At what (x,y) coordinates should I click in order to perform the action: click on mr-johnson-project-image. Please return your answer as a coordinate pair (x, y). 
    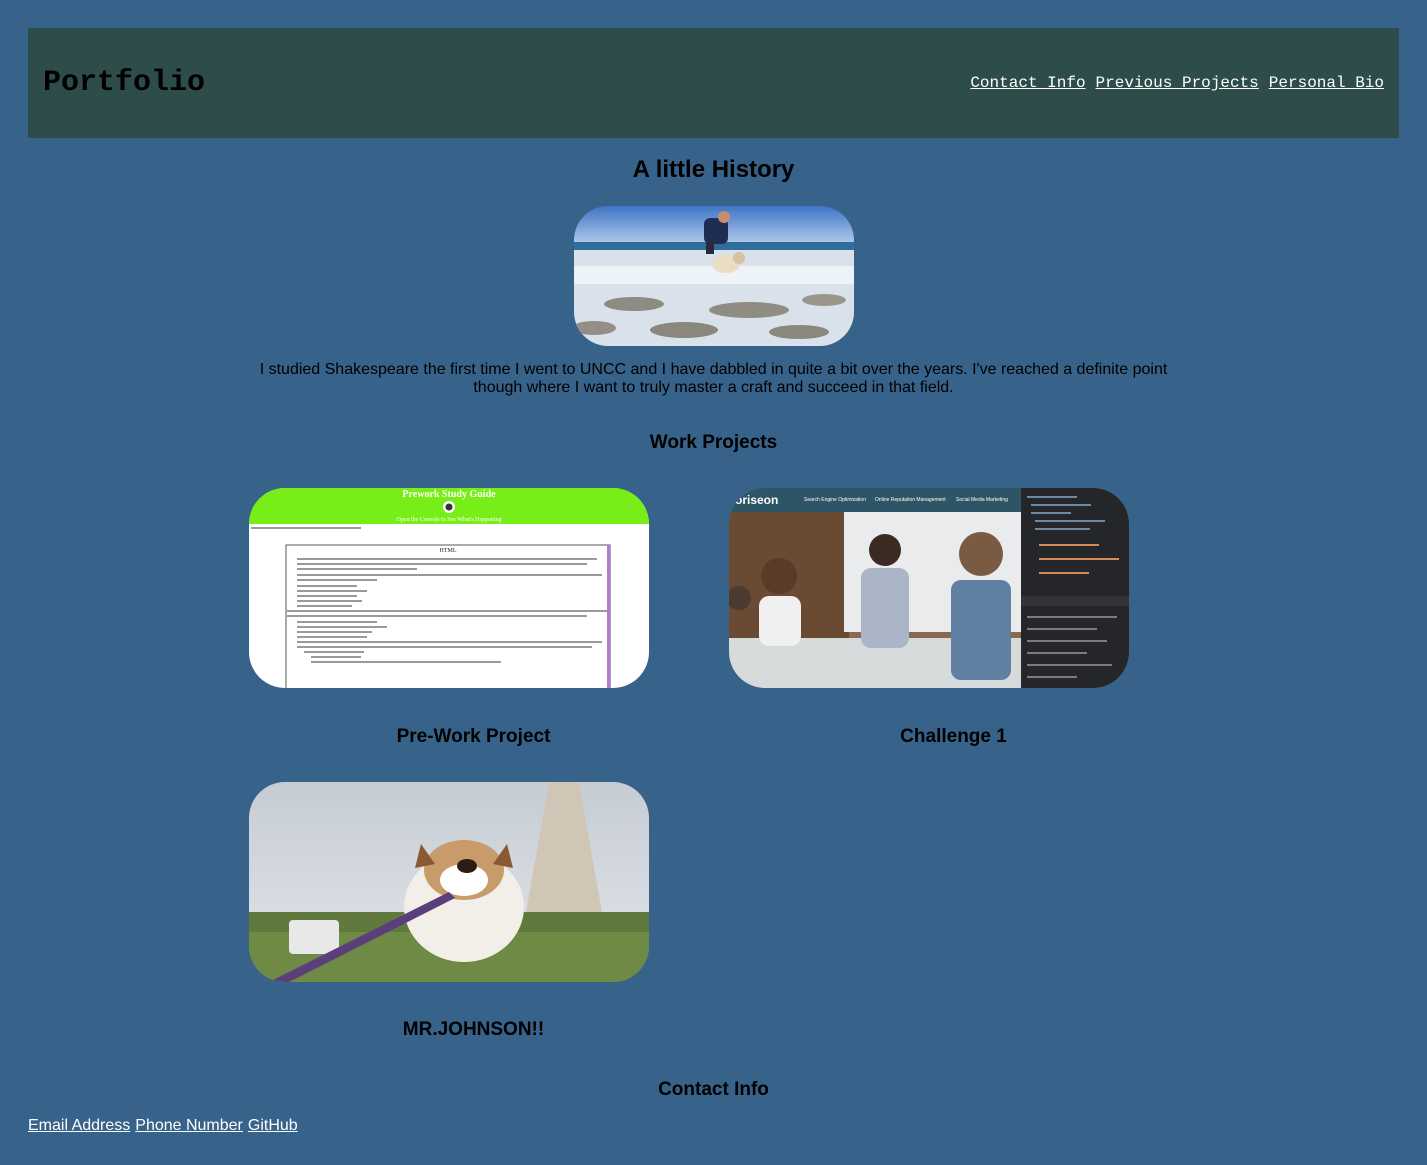
    Looking at the image, I should click on (449, 882).